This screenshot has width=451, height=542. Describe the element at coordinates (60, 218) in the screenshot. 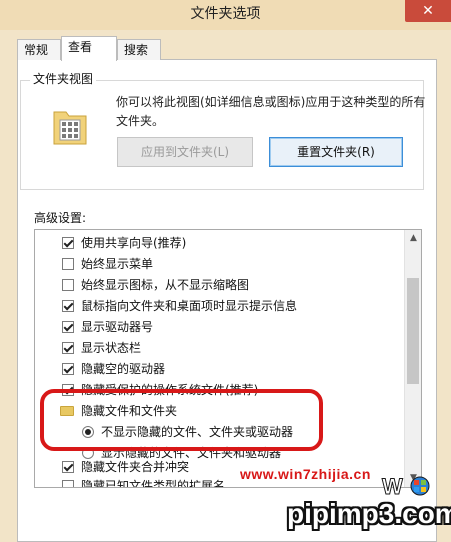

I see `advanced-settings-label: 高级设置:` at that location.